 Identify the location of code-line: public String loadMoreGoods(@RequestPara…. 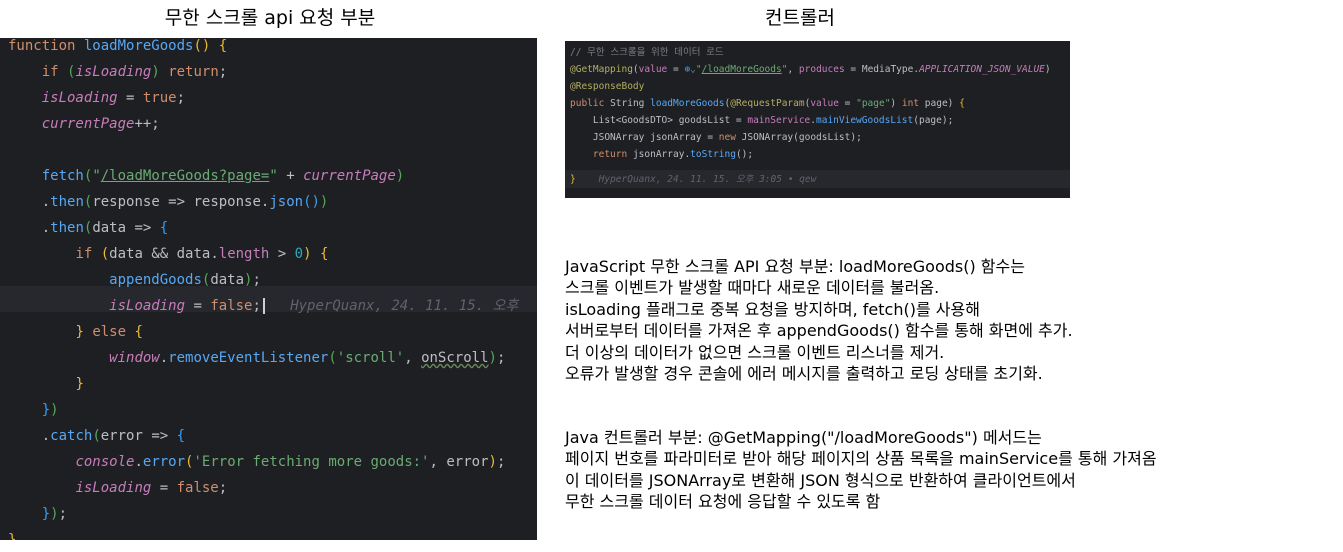
(767, 103).